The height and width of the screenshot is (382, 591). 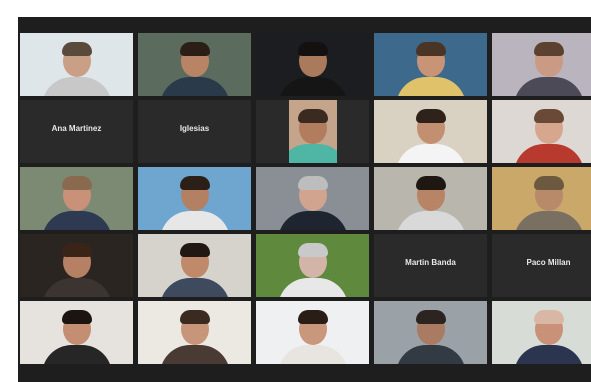 I want to click on participant-tile: Paco Millan, so click(x=541, y=265).